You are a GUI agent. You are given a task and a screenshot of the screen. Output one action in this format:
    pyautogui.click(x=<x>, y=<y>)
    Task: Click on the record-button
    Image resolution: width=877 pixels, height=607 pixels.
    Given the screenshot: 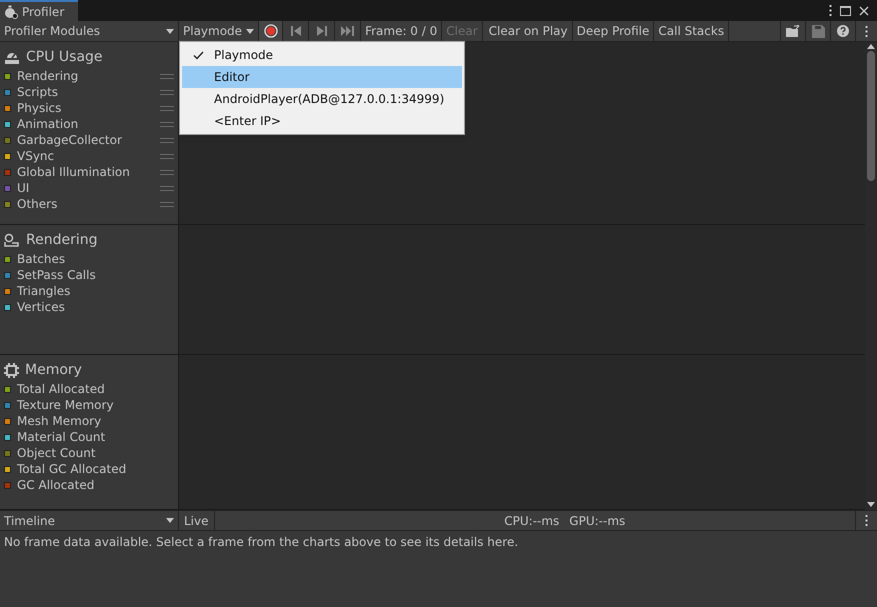 What is the action you would take?
    pyautogui.click(x=271, y=31)
    